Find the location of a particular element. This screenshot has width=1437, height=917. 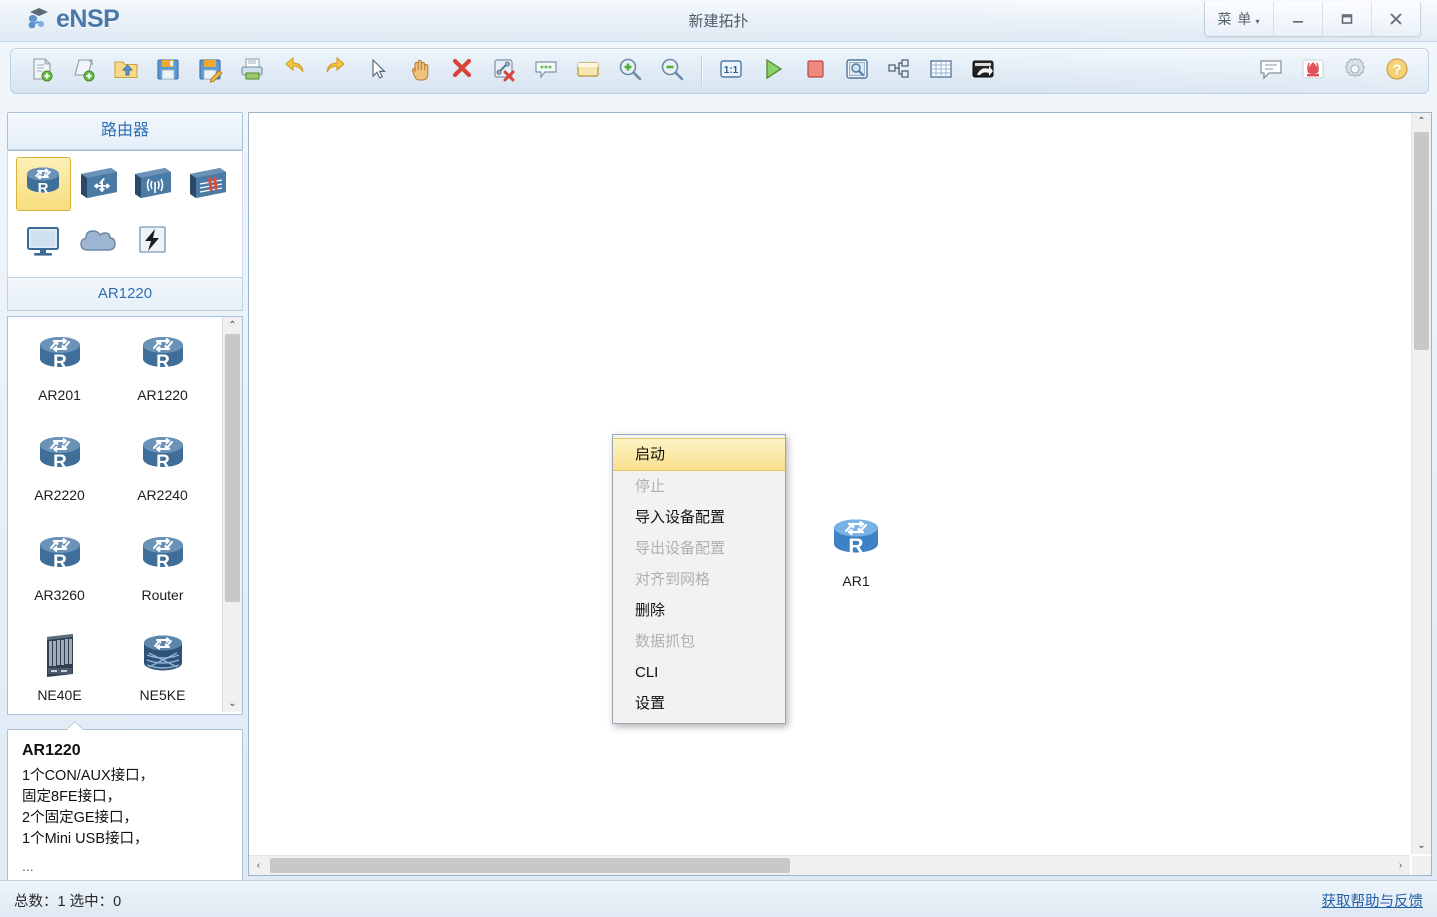

new-topology-button is located at coordinates (42, 71).